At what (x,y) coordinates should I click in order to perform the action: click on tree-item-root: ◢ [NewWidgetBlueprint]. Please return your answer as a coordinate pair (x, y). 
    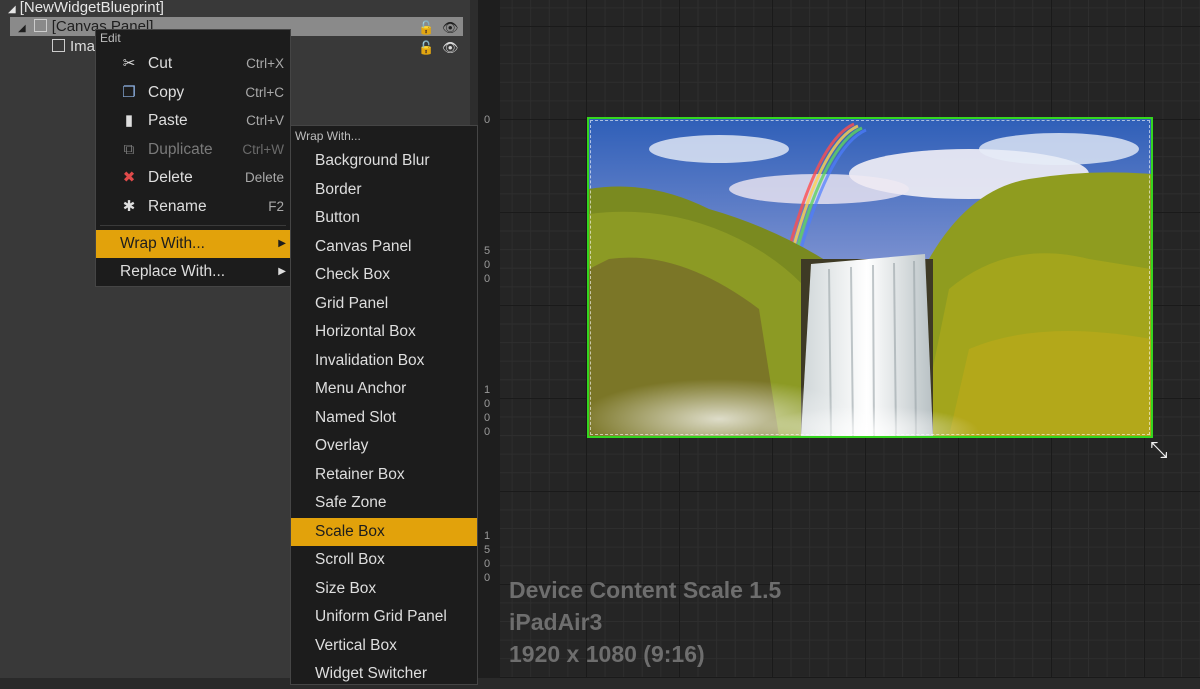
    Looking at the image, I should click on (235, 8).